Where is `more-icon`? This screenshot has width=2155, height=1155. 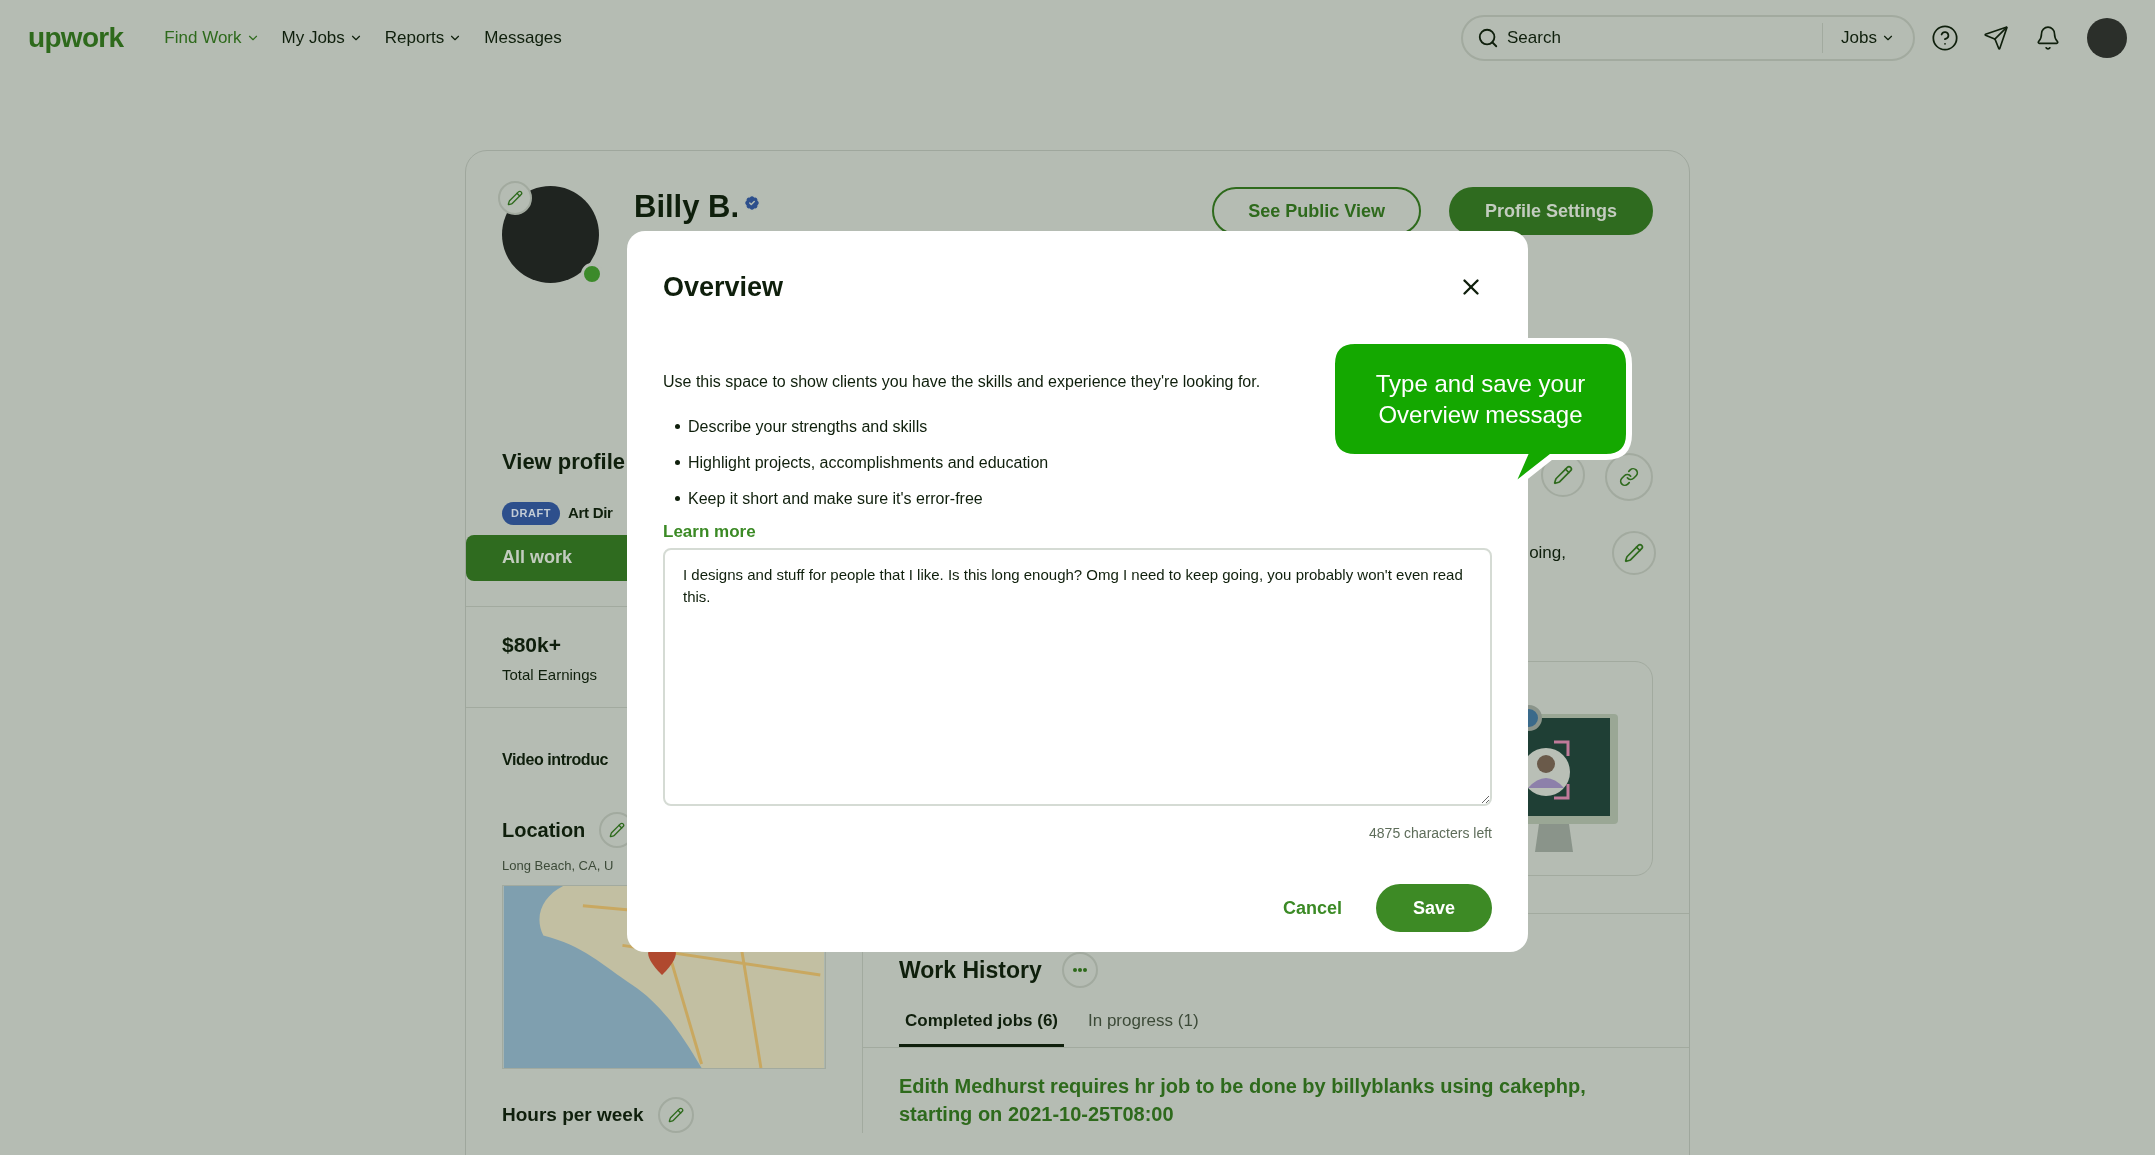 more-icon is located at coordinates (1079, 970).